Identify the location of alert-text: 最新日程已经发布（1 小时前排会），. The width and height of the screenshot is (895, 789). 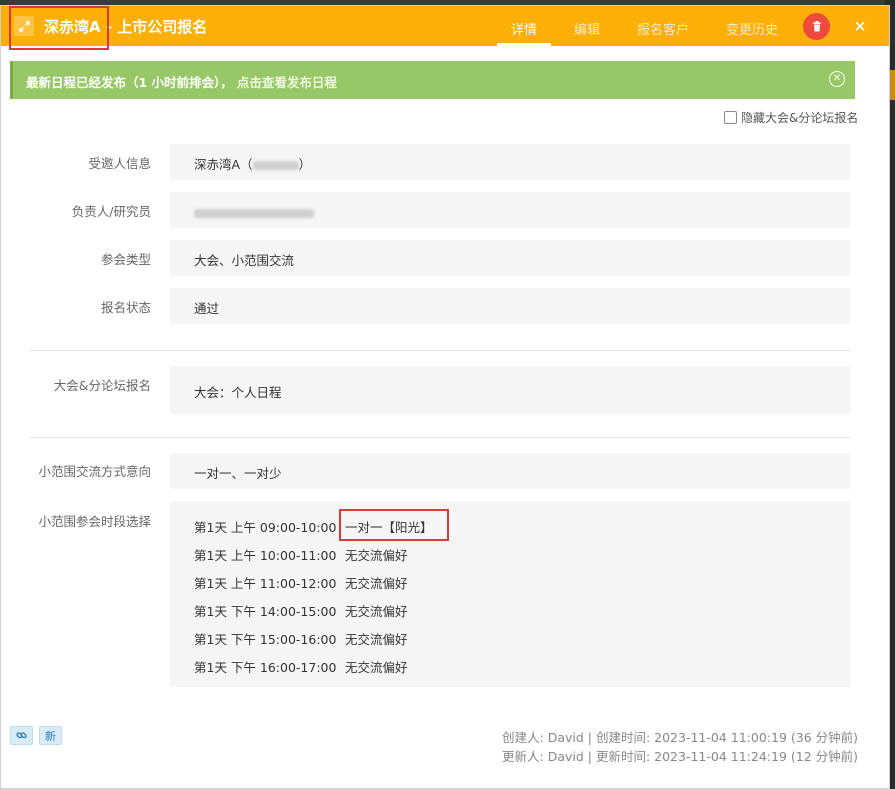
(129, 82).